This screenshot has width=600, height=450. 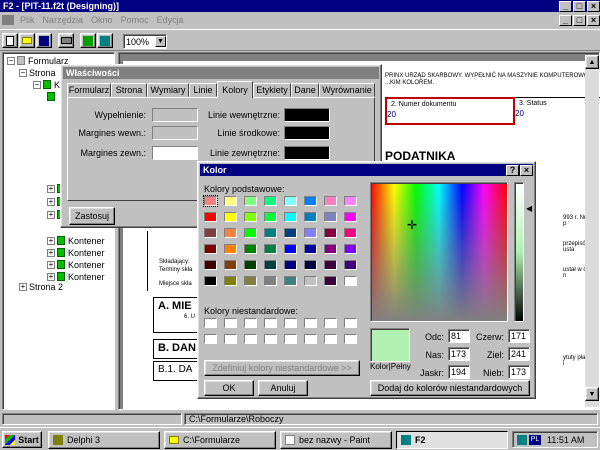 I want to click on task-paint: bez nazwy - Paint, so click(x=336, y=440).